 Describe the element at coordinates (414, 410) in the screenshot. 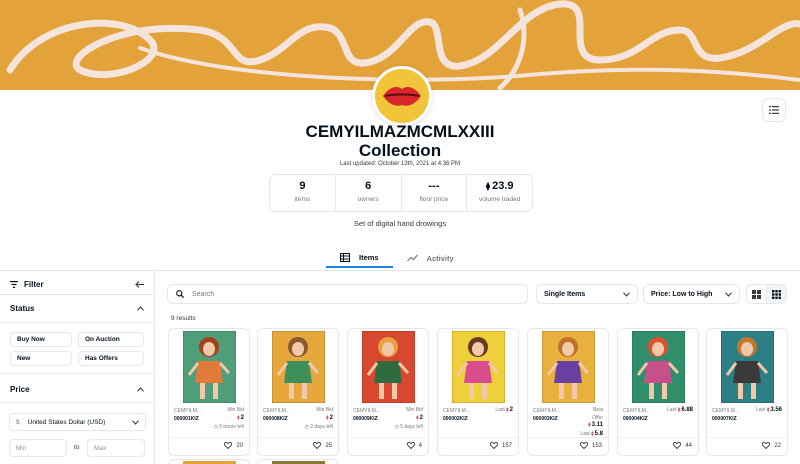

I see `asset-price-info: Min Bid` at that location.